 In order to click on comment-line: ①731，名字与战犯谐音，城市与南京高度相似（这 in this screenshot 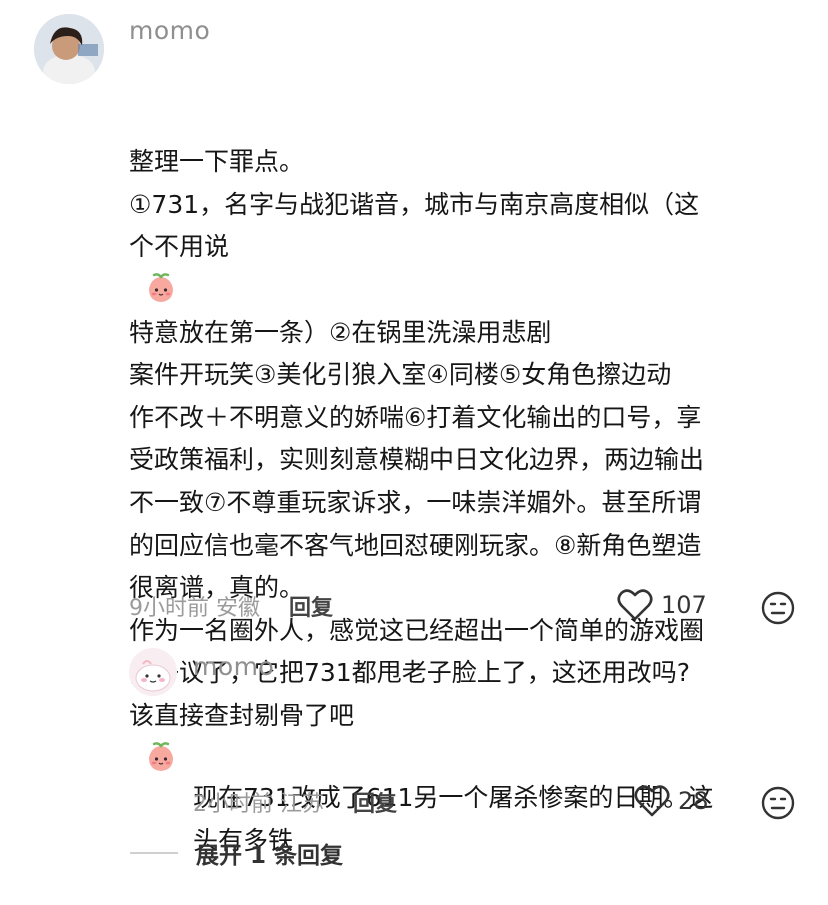, I will do `click(414, 204)`.